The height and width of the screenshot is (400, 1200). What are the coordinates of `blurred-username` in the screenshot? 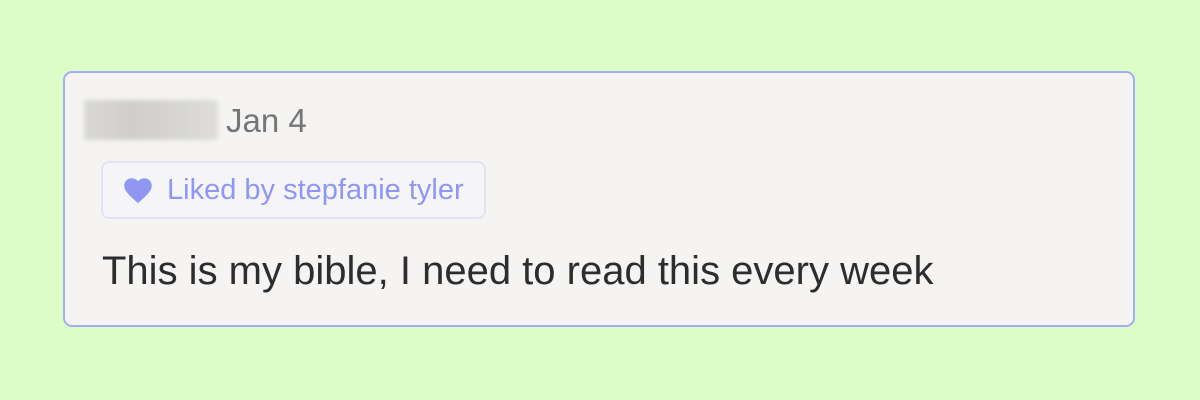 It's located at (151, 120).